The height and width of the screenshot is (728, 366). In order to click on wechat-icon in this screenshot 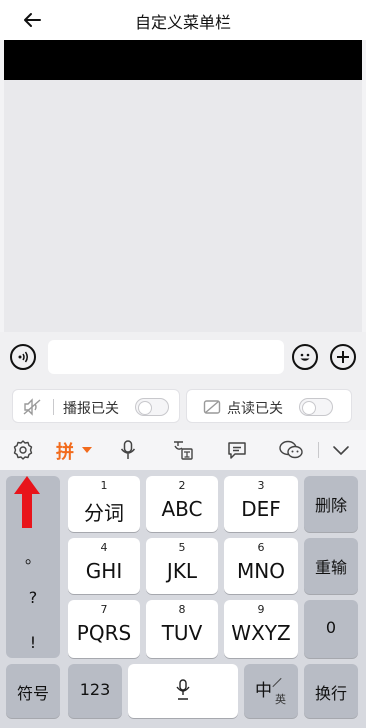, I will do `click(291, 450)`.